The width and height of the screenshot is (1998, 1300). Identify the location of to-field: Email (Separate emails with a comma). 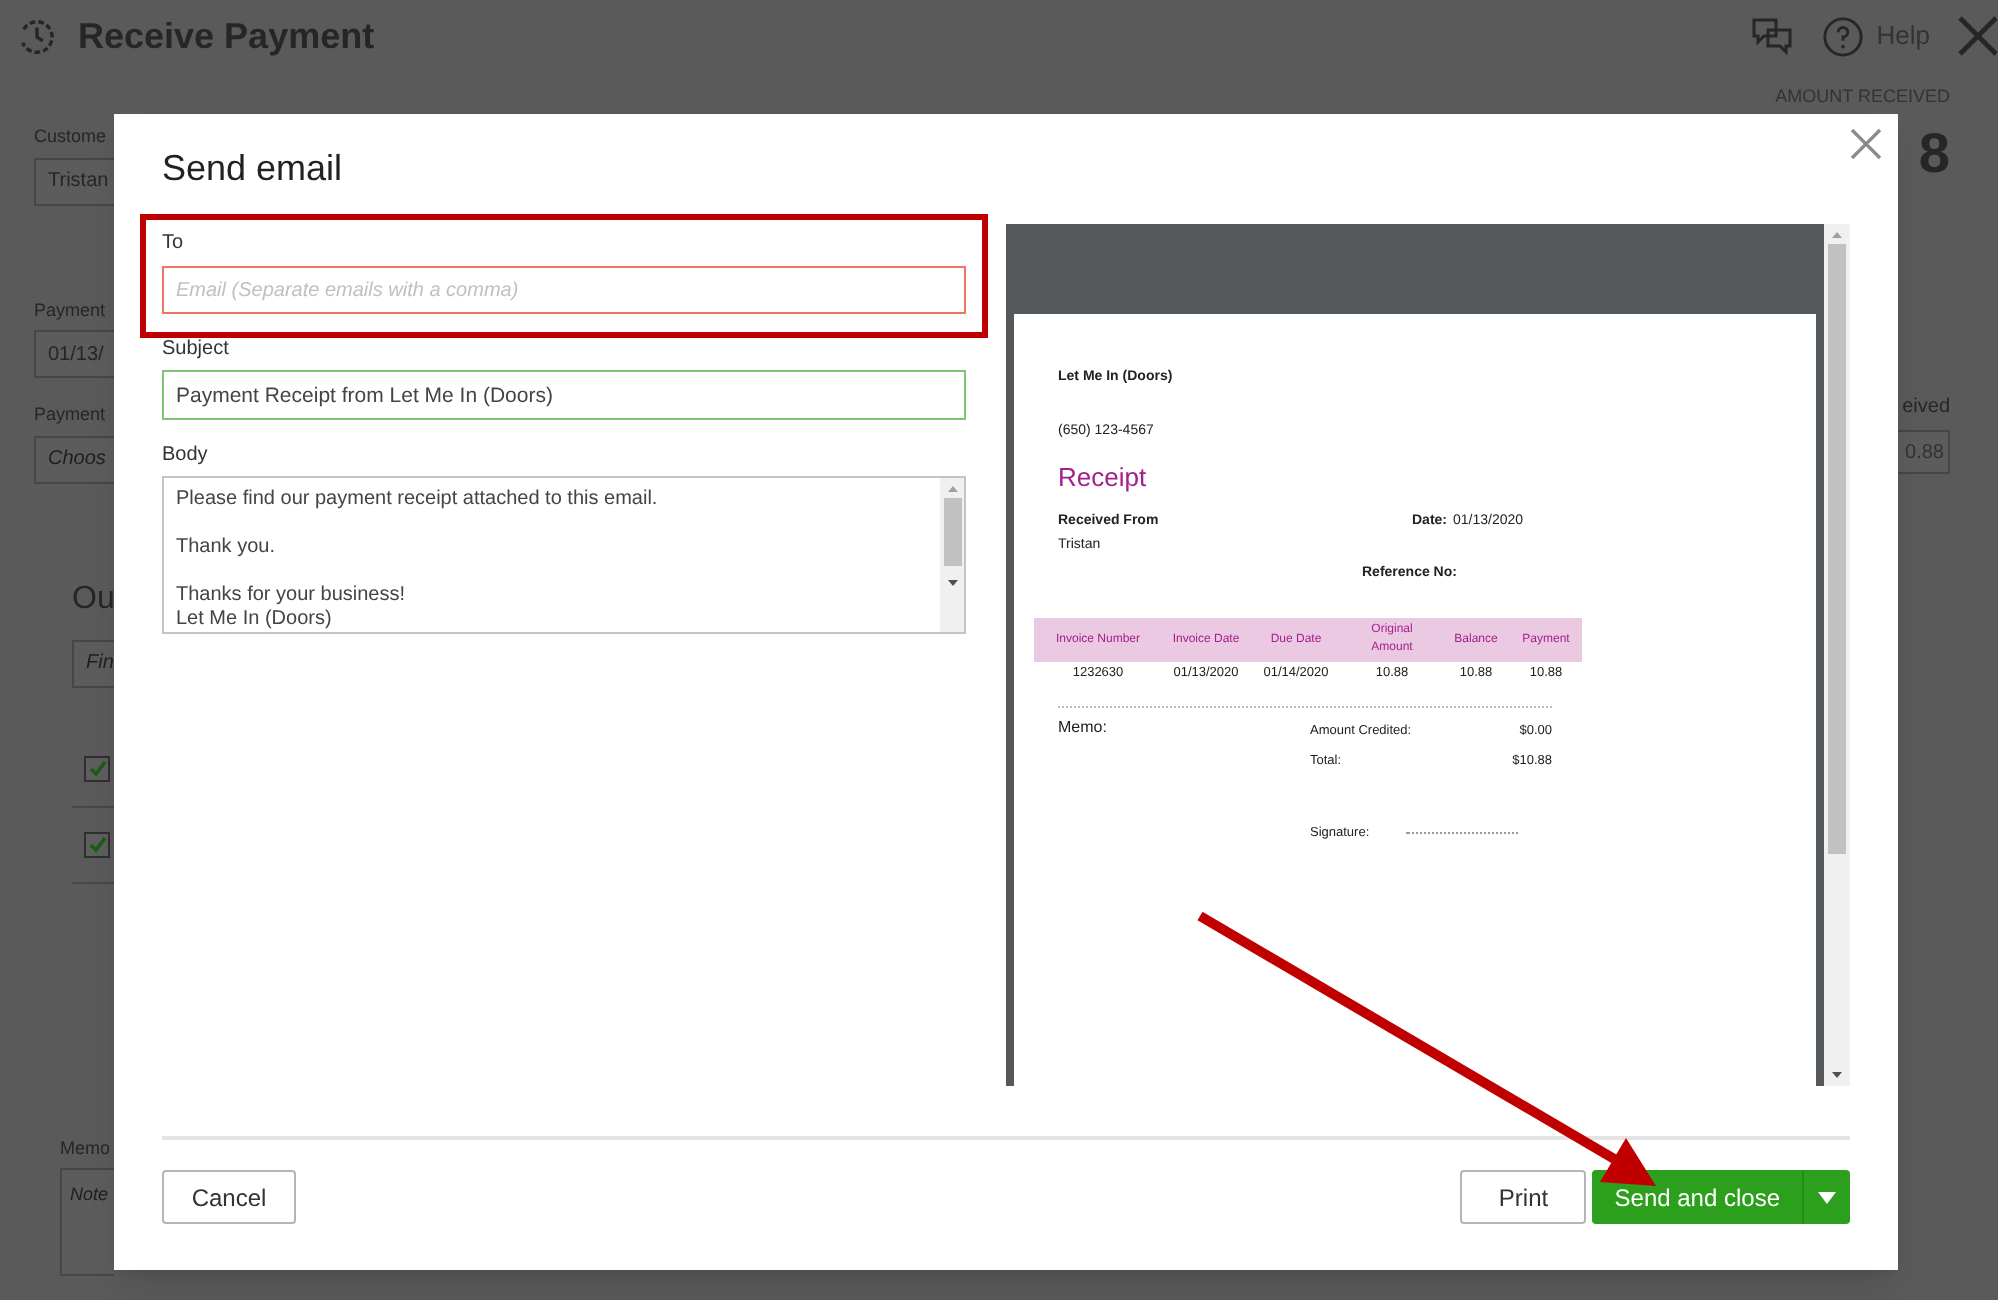
(564, 290).